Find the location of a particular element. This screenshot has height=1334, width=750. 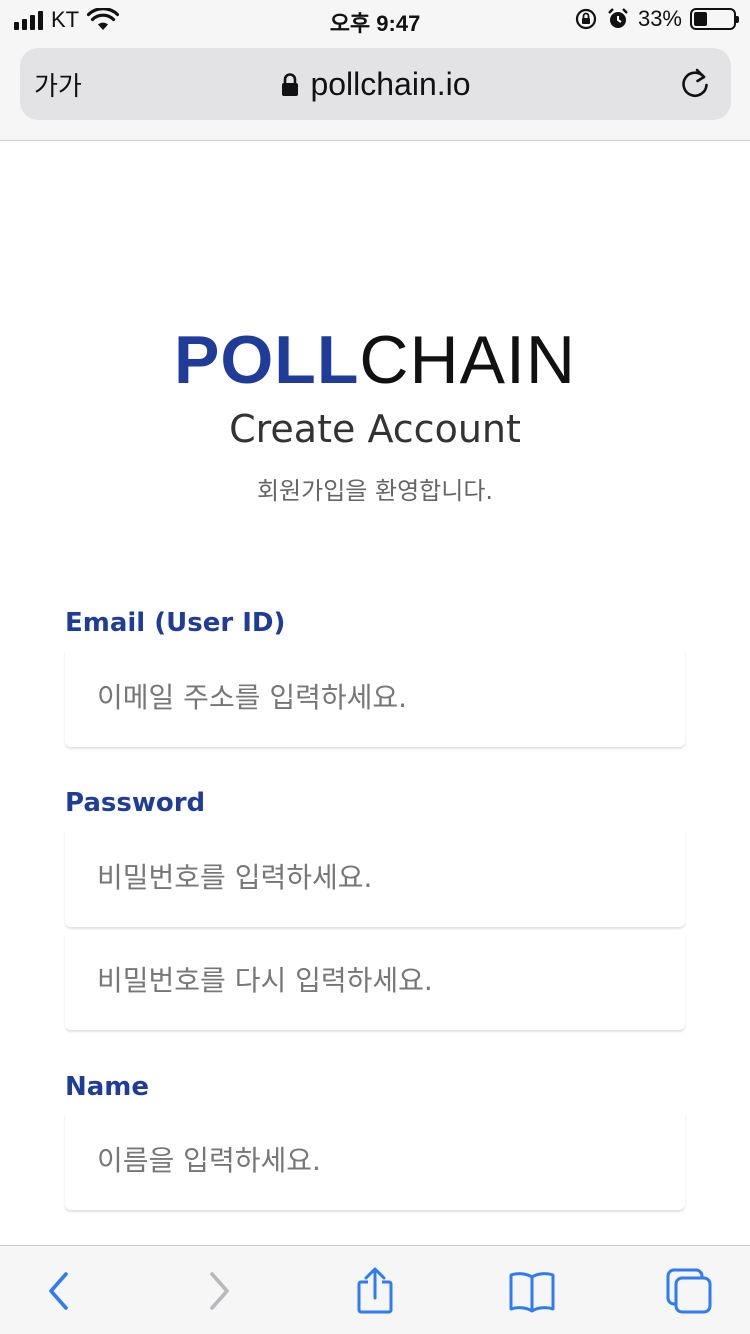

password-confirm-field is located at coordinates (375, 980).